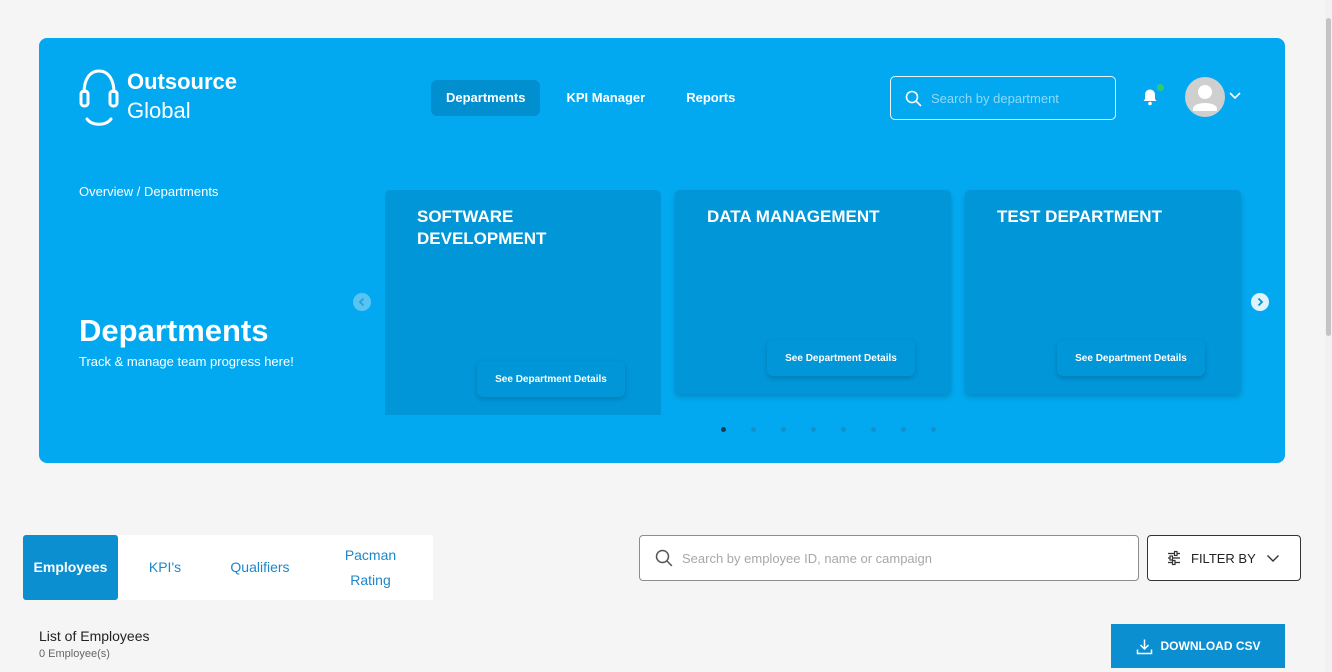 The width and height of the screenshot is (1332, 672). What do you see at coordinates (174, 330) in the screenshot?
I see `page-title: Departments` at bounding box center [174, 330].